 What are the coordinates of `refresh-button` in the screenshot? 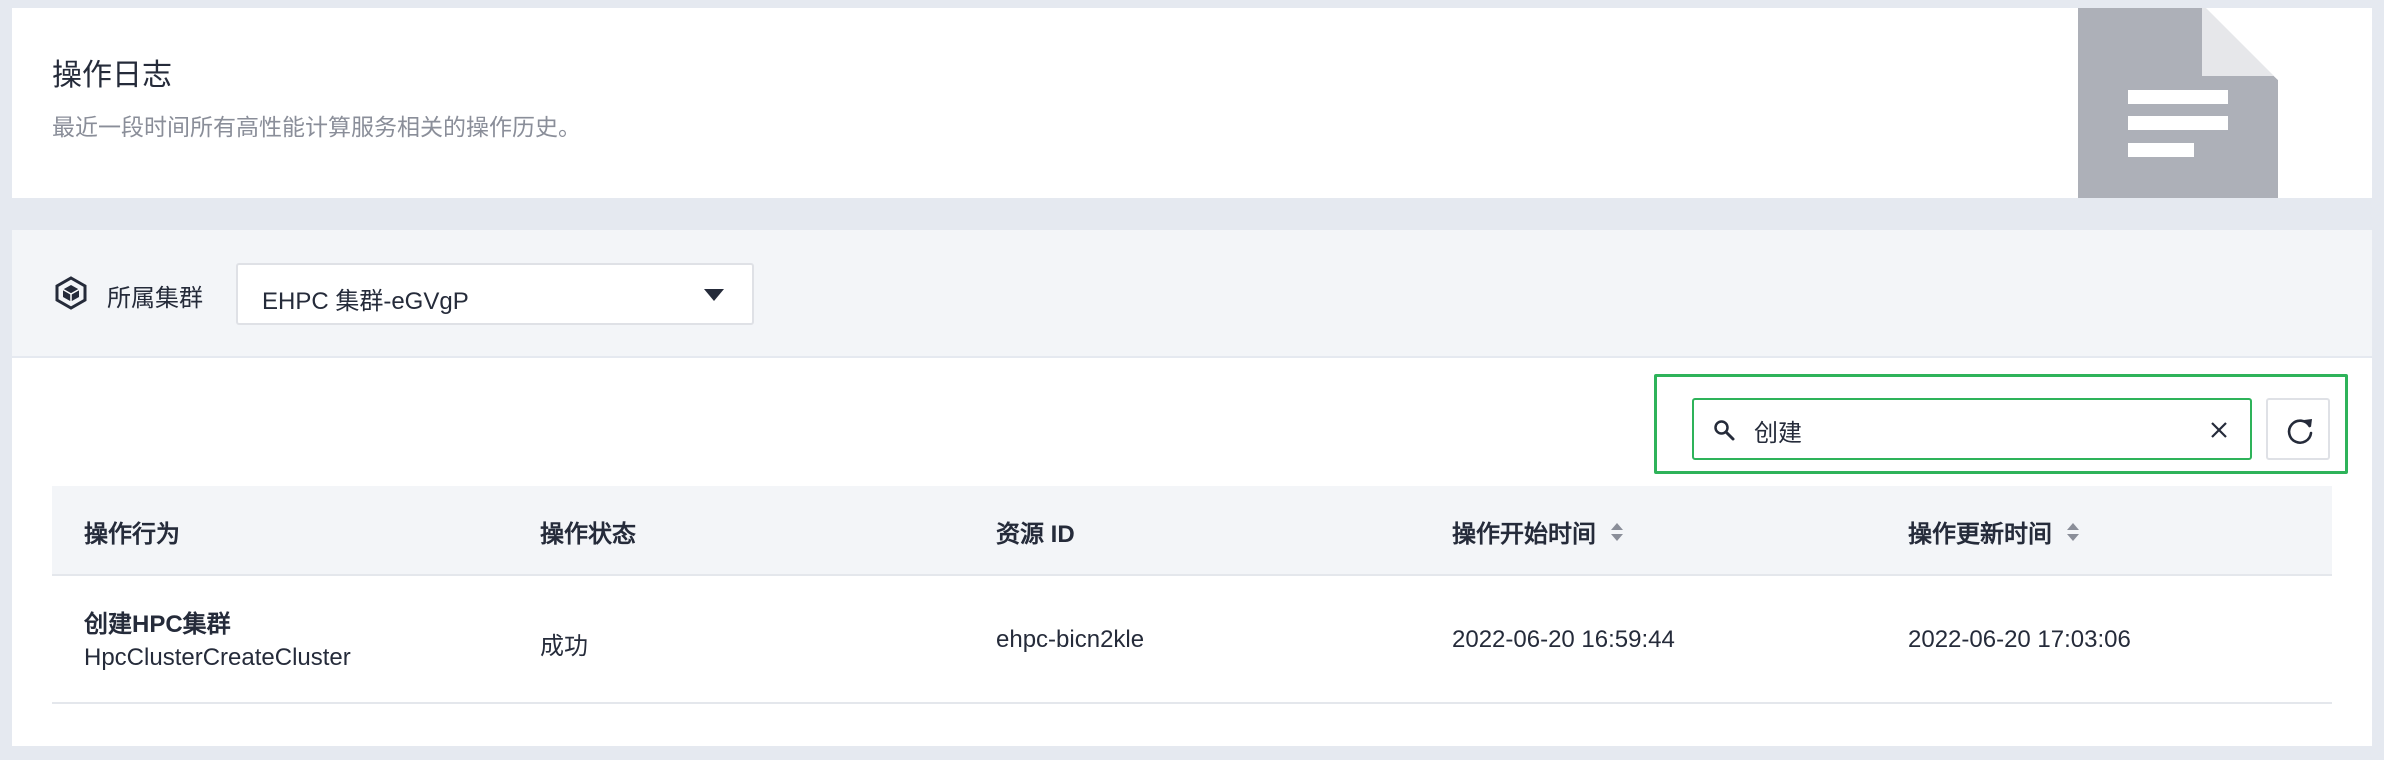 It's located at (2298, 429).